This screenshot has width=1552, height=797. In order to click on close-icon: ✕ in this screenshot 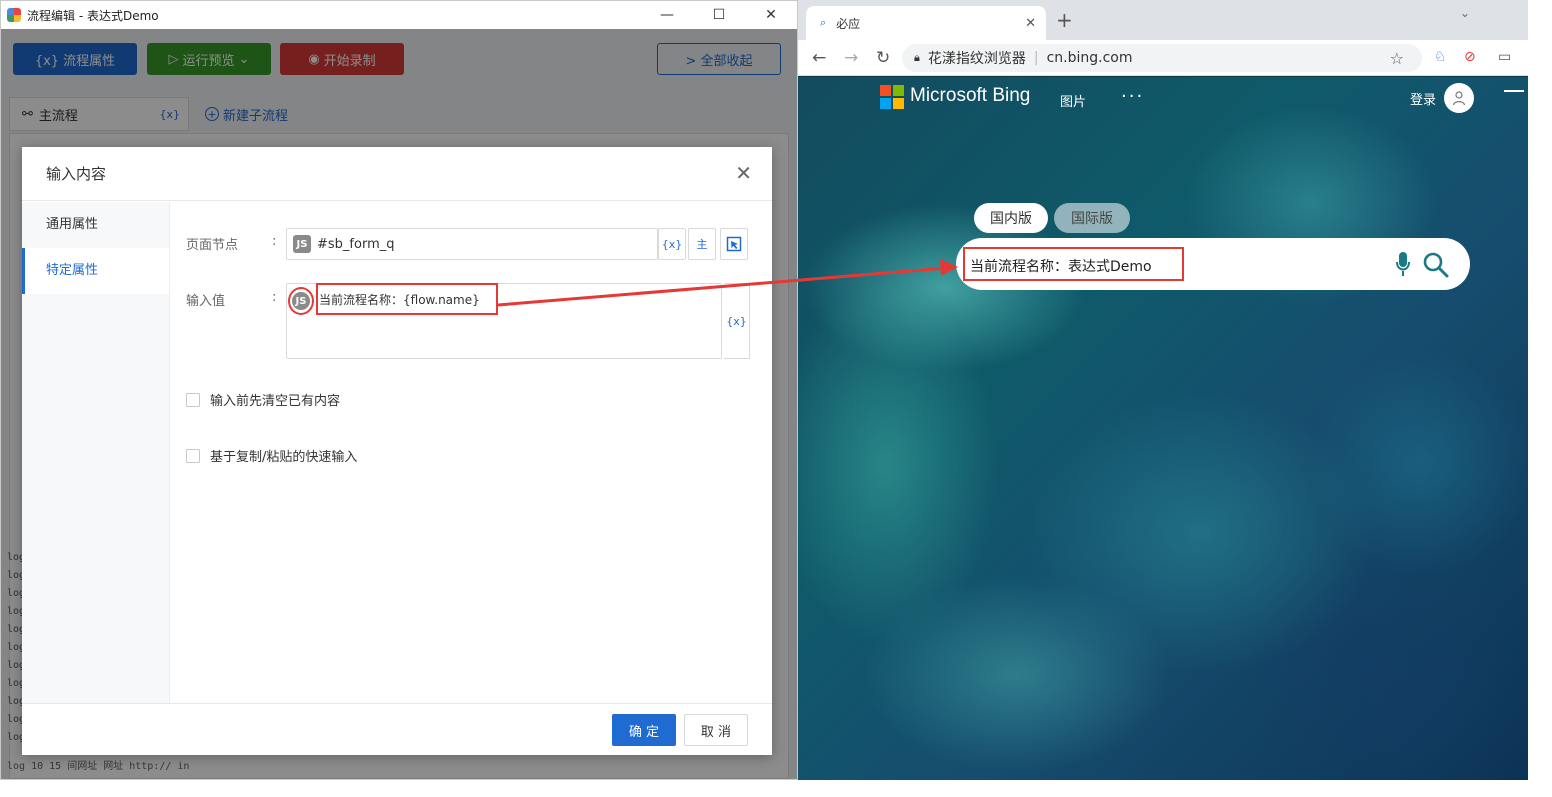, I will do `click(743, 173)`.